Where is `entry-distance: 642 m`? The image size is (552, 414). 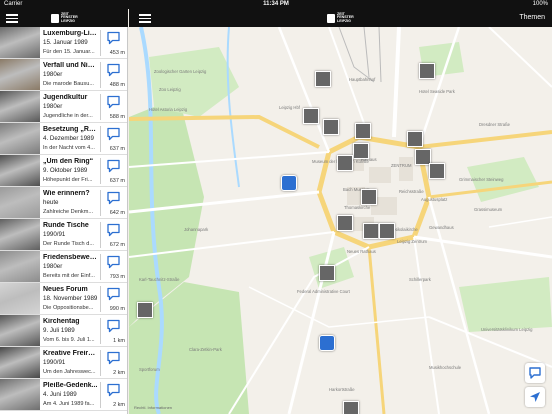
entry-distance: 642 m is located at coordinates (117, 213).